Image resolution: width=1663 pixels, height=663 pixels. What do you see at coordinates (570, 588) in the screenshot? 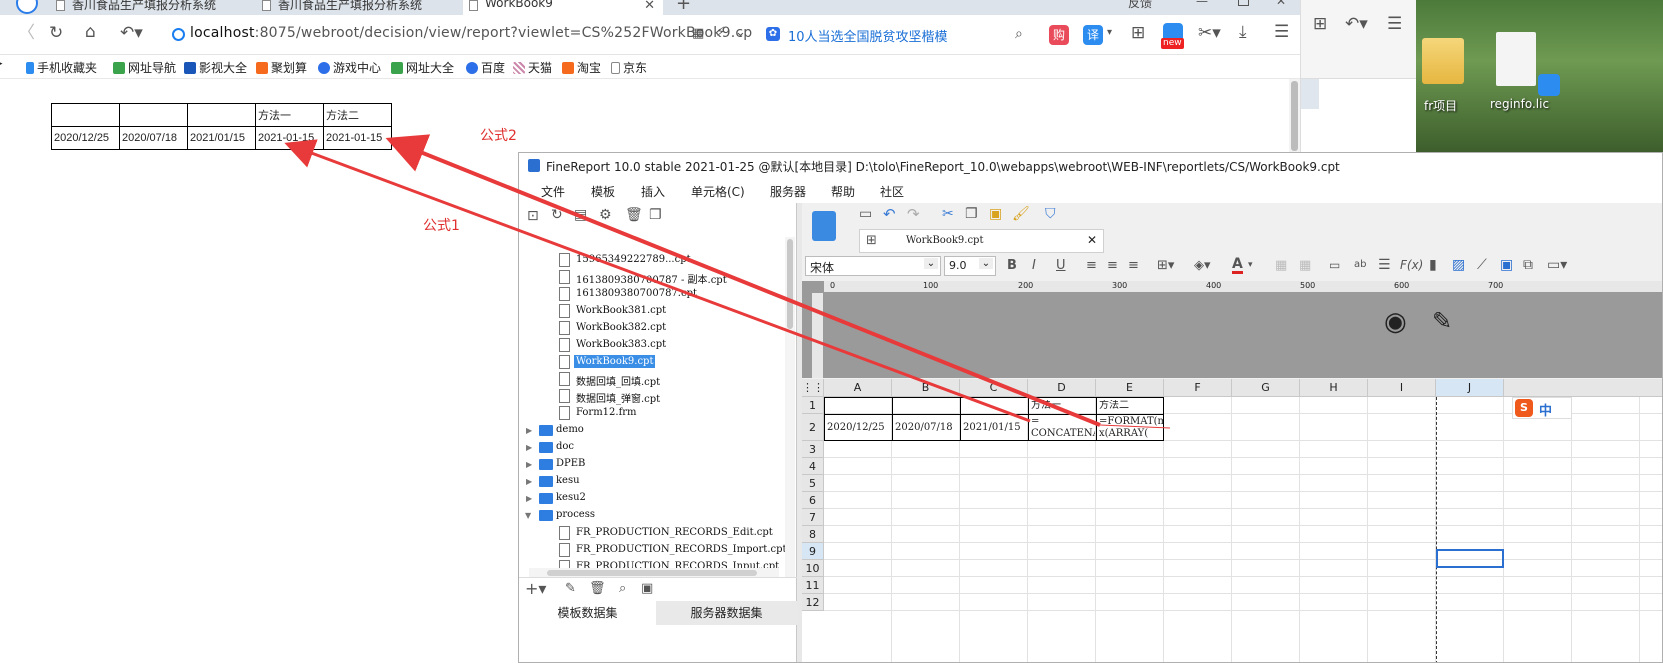
I see `edit-icon: ✎` at bounding box center [570, 588].